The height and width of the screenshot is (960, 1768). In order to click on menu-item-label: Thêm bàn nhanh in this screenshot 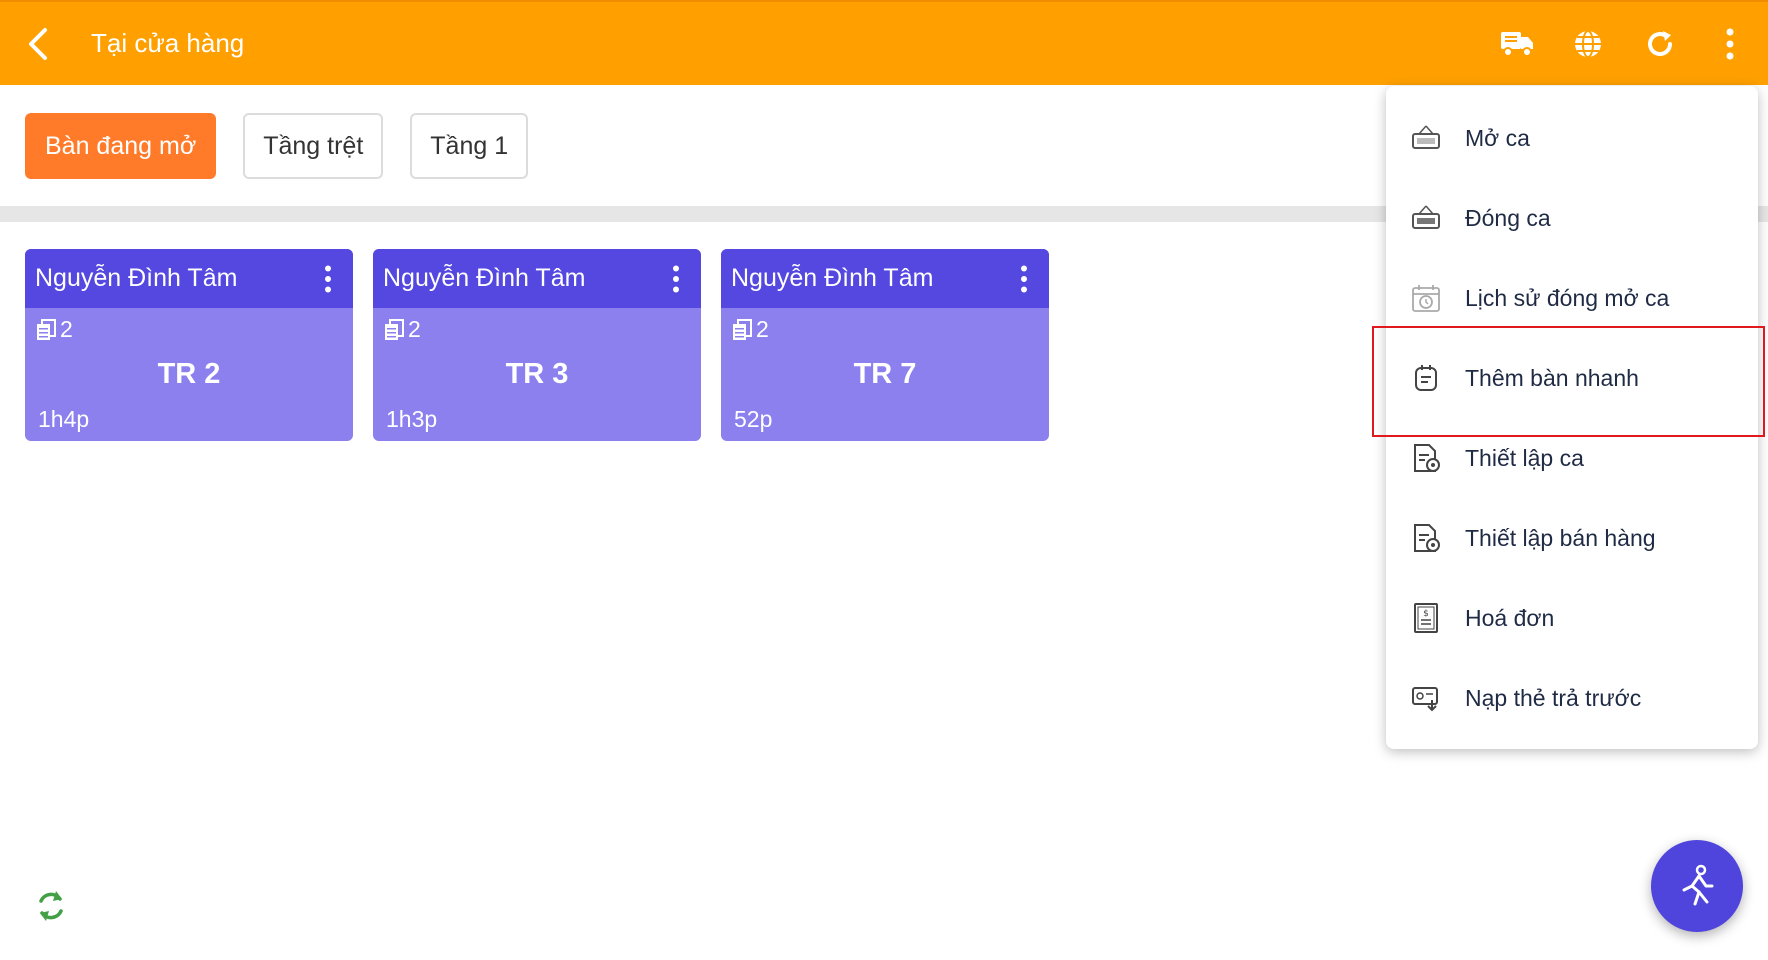, I will do `click(1552, 377)`.